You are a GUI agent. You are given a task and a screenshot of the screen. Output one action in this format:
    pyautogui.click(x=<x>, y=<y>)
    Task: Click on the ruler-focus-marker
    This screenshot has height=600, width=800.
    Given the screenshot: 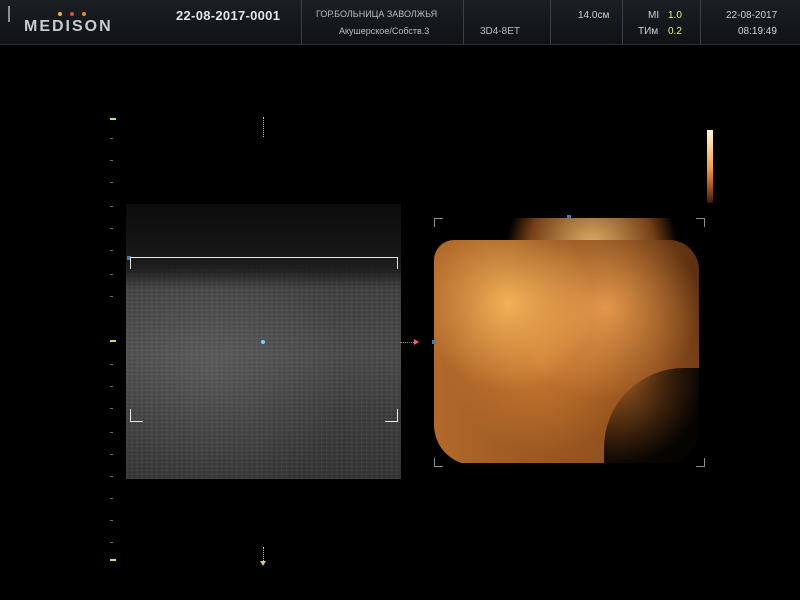 What is the action you would take?
    pyautogui.click(x=113, y=341)
    